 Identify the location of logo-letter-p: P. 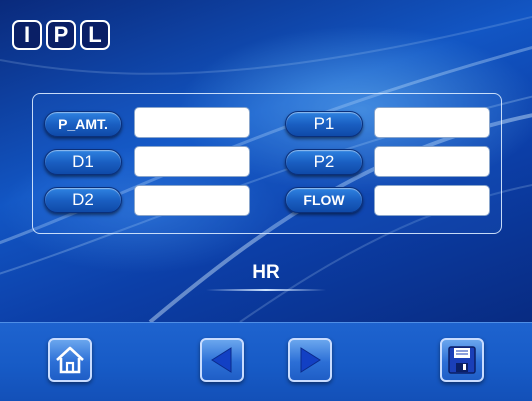
(61, 35).